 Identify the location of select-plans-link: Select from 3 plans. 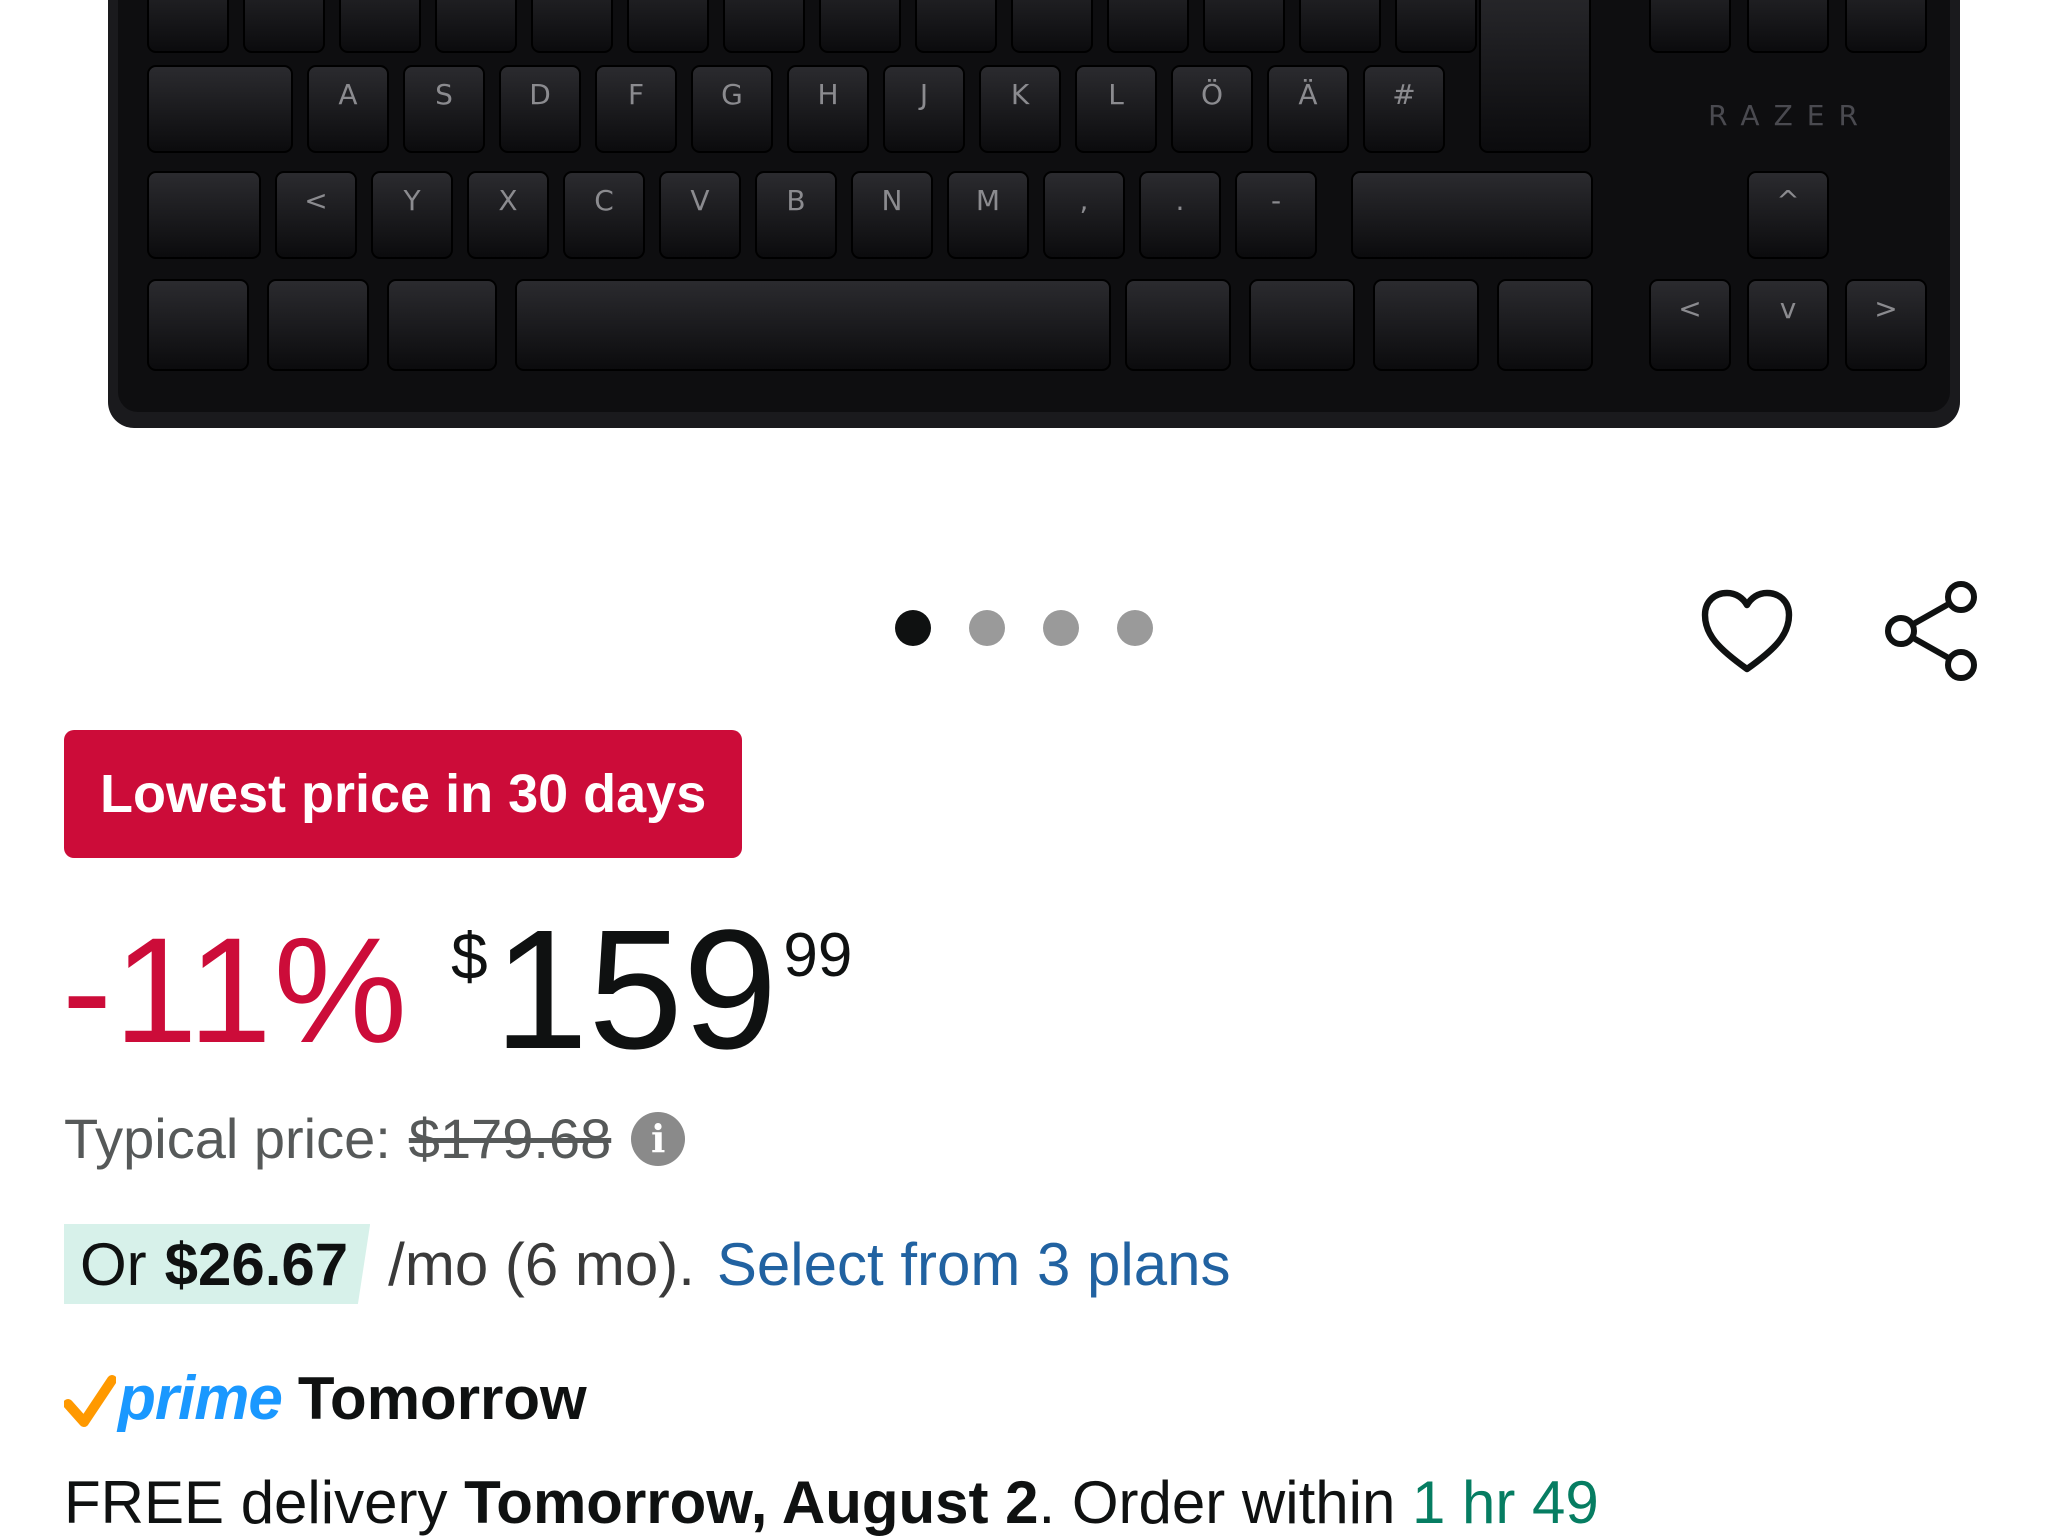
(974, 1264).